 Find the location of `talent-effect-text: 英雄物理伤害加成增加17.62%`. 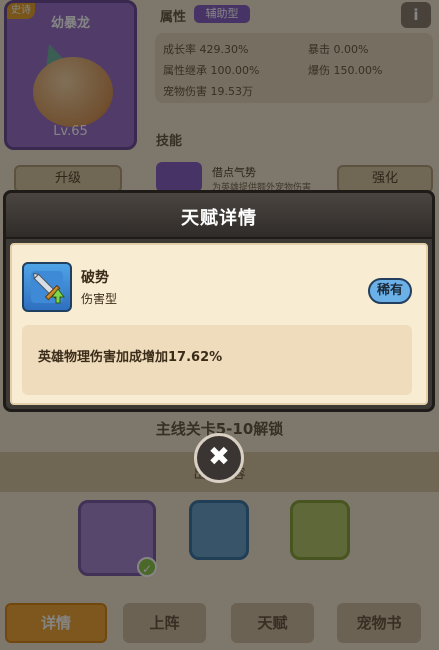

talent-effect-text: 英雄物理伤害加成增加17.62% is located at coordinates (130, 357).